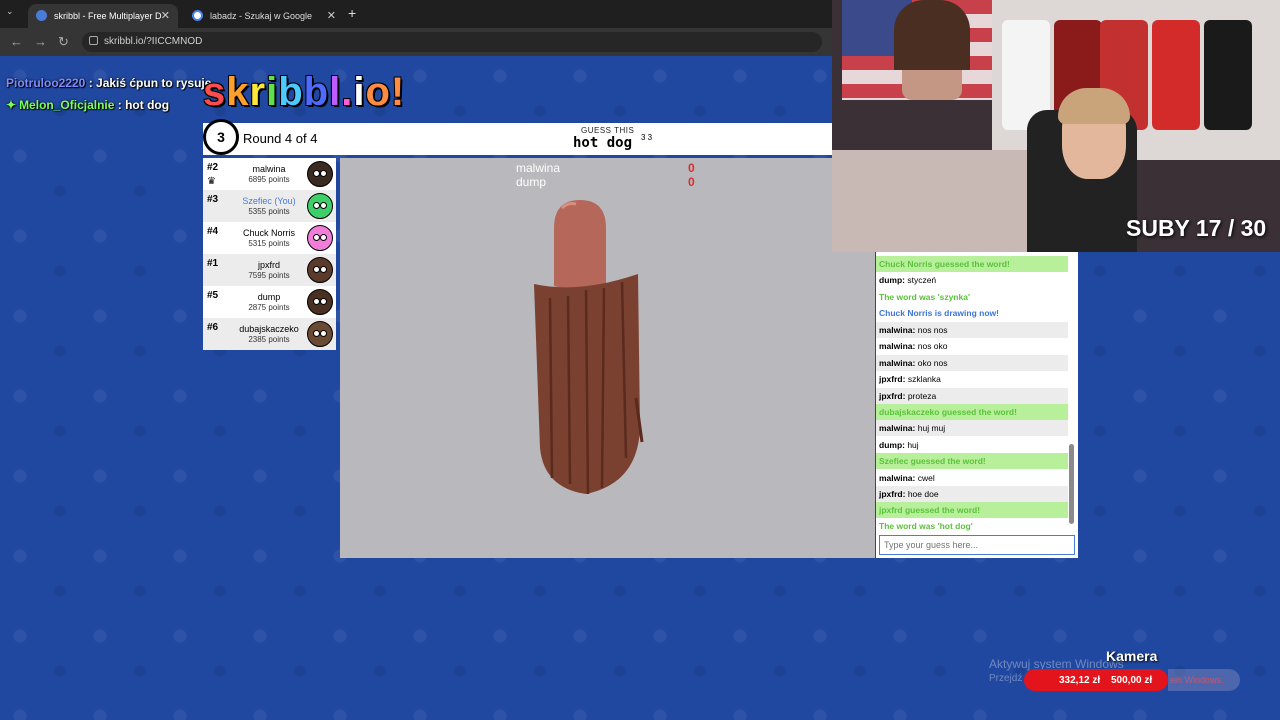  I want to click on overlay-chat-user: Melon_Oficjalnie, so click(67, 105).